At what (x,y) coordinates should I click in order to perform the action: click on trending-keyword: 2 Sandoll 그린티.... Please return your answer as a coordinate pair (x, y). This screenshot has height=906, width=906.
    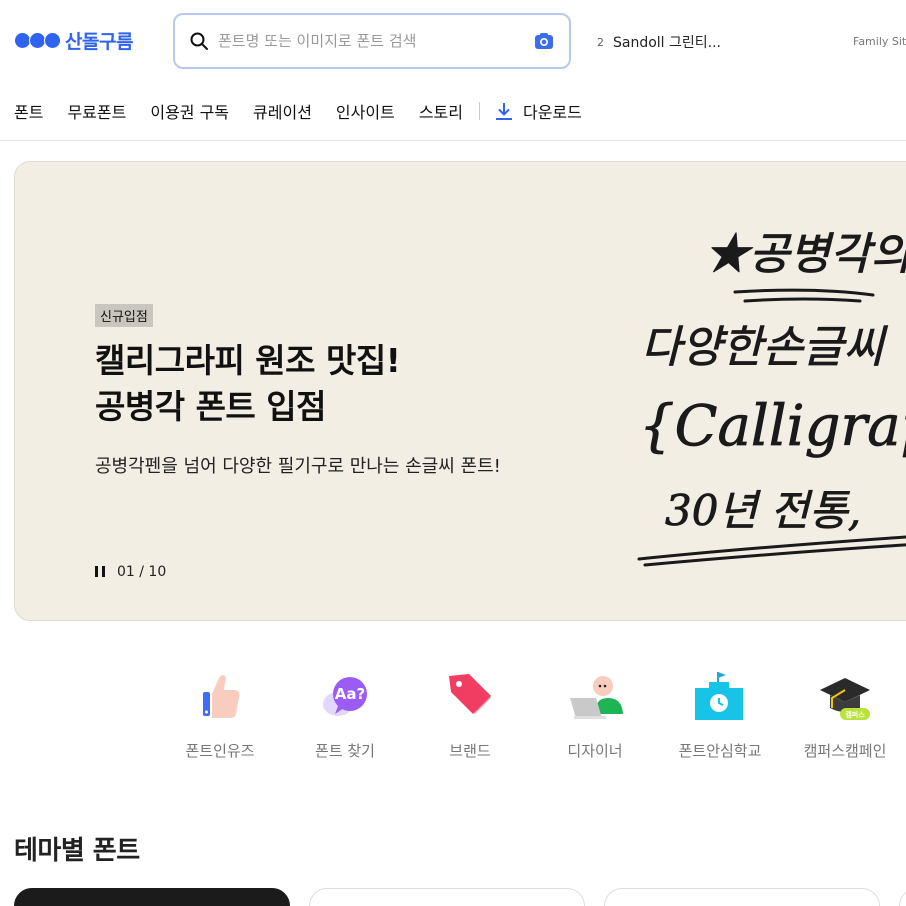
    Looking at the image, I should click on (659, 42).